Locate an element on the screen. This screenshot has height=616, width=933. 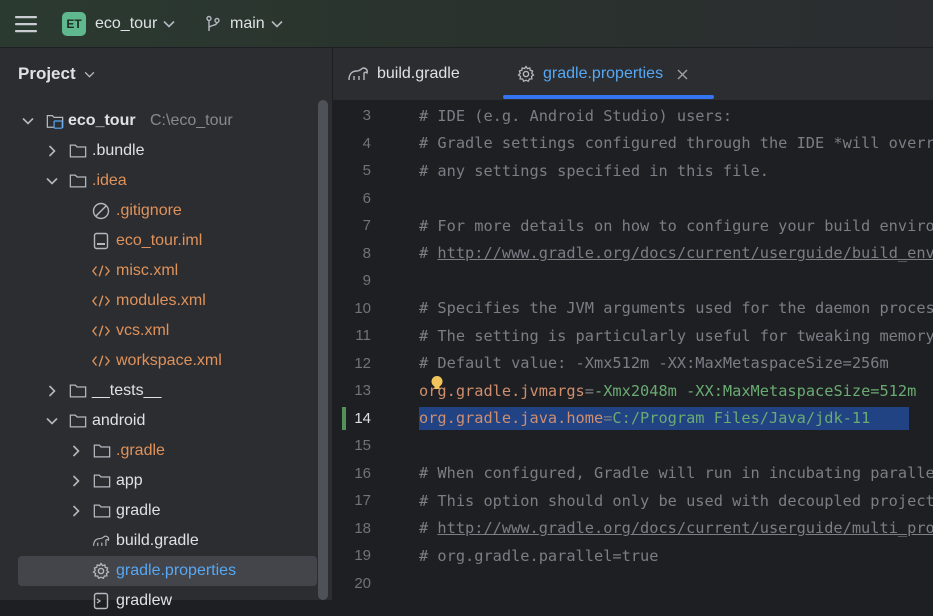
tree-item-file-selected: gradle.properties is located at coordinates (166, 571).